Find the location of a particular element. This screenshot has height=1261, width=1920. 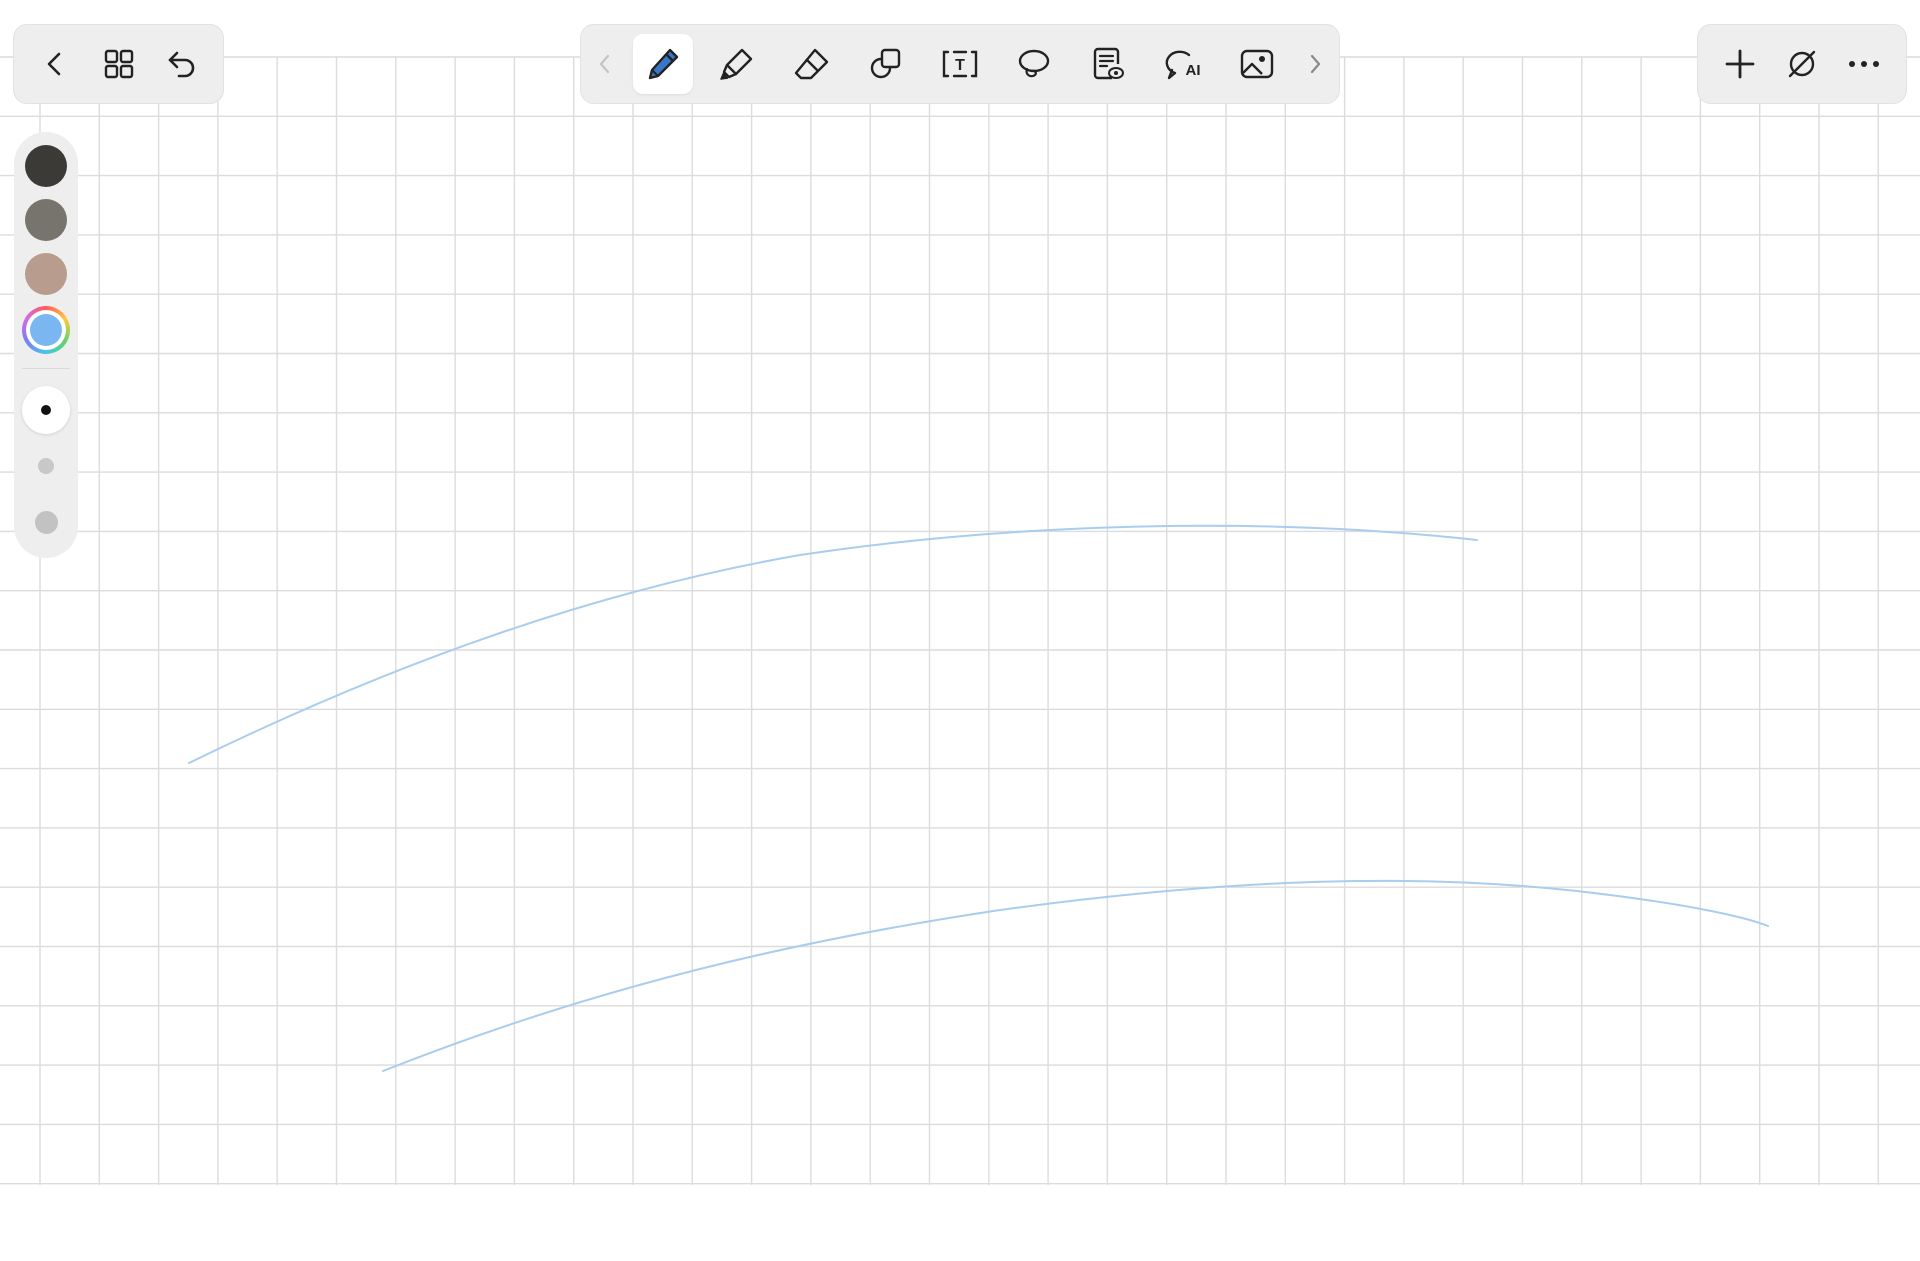

shapes-tool-button is located at coordinates (886, 64).